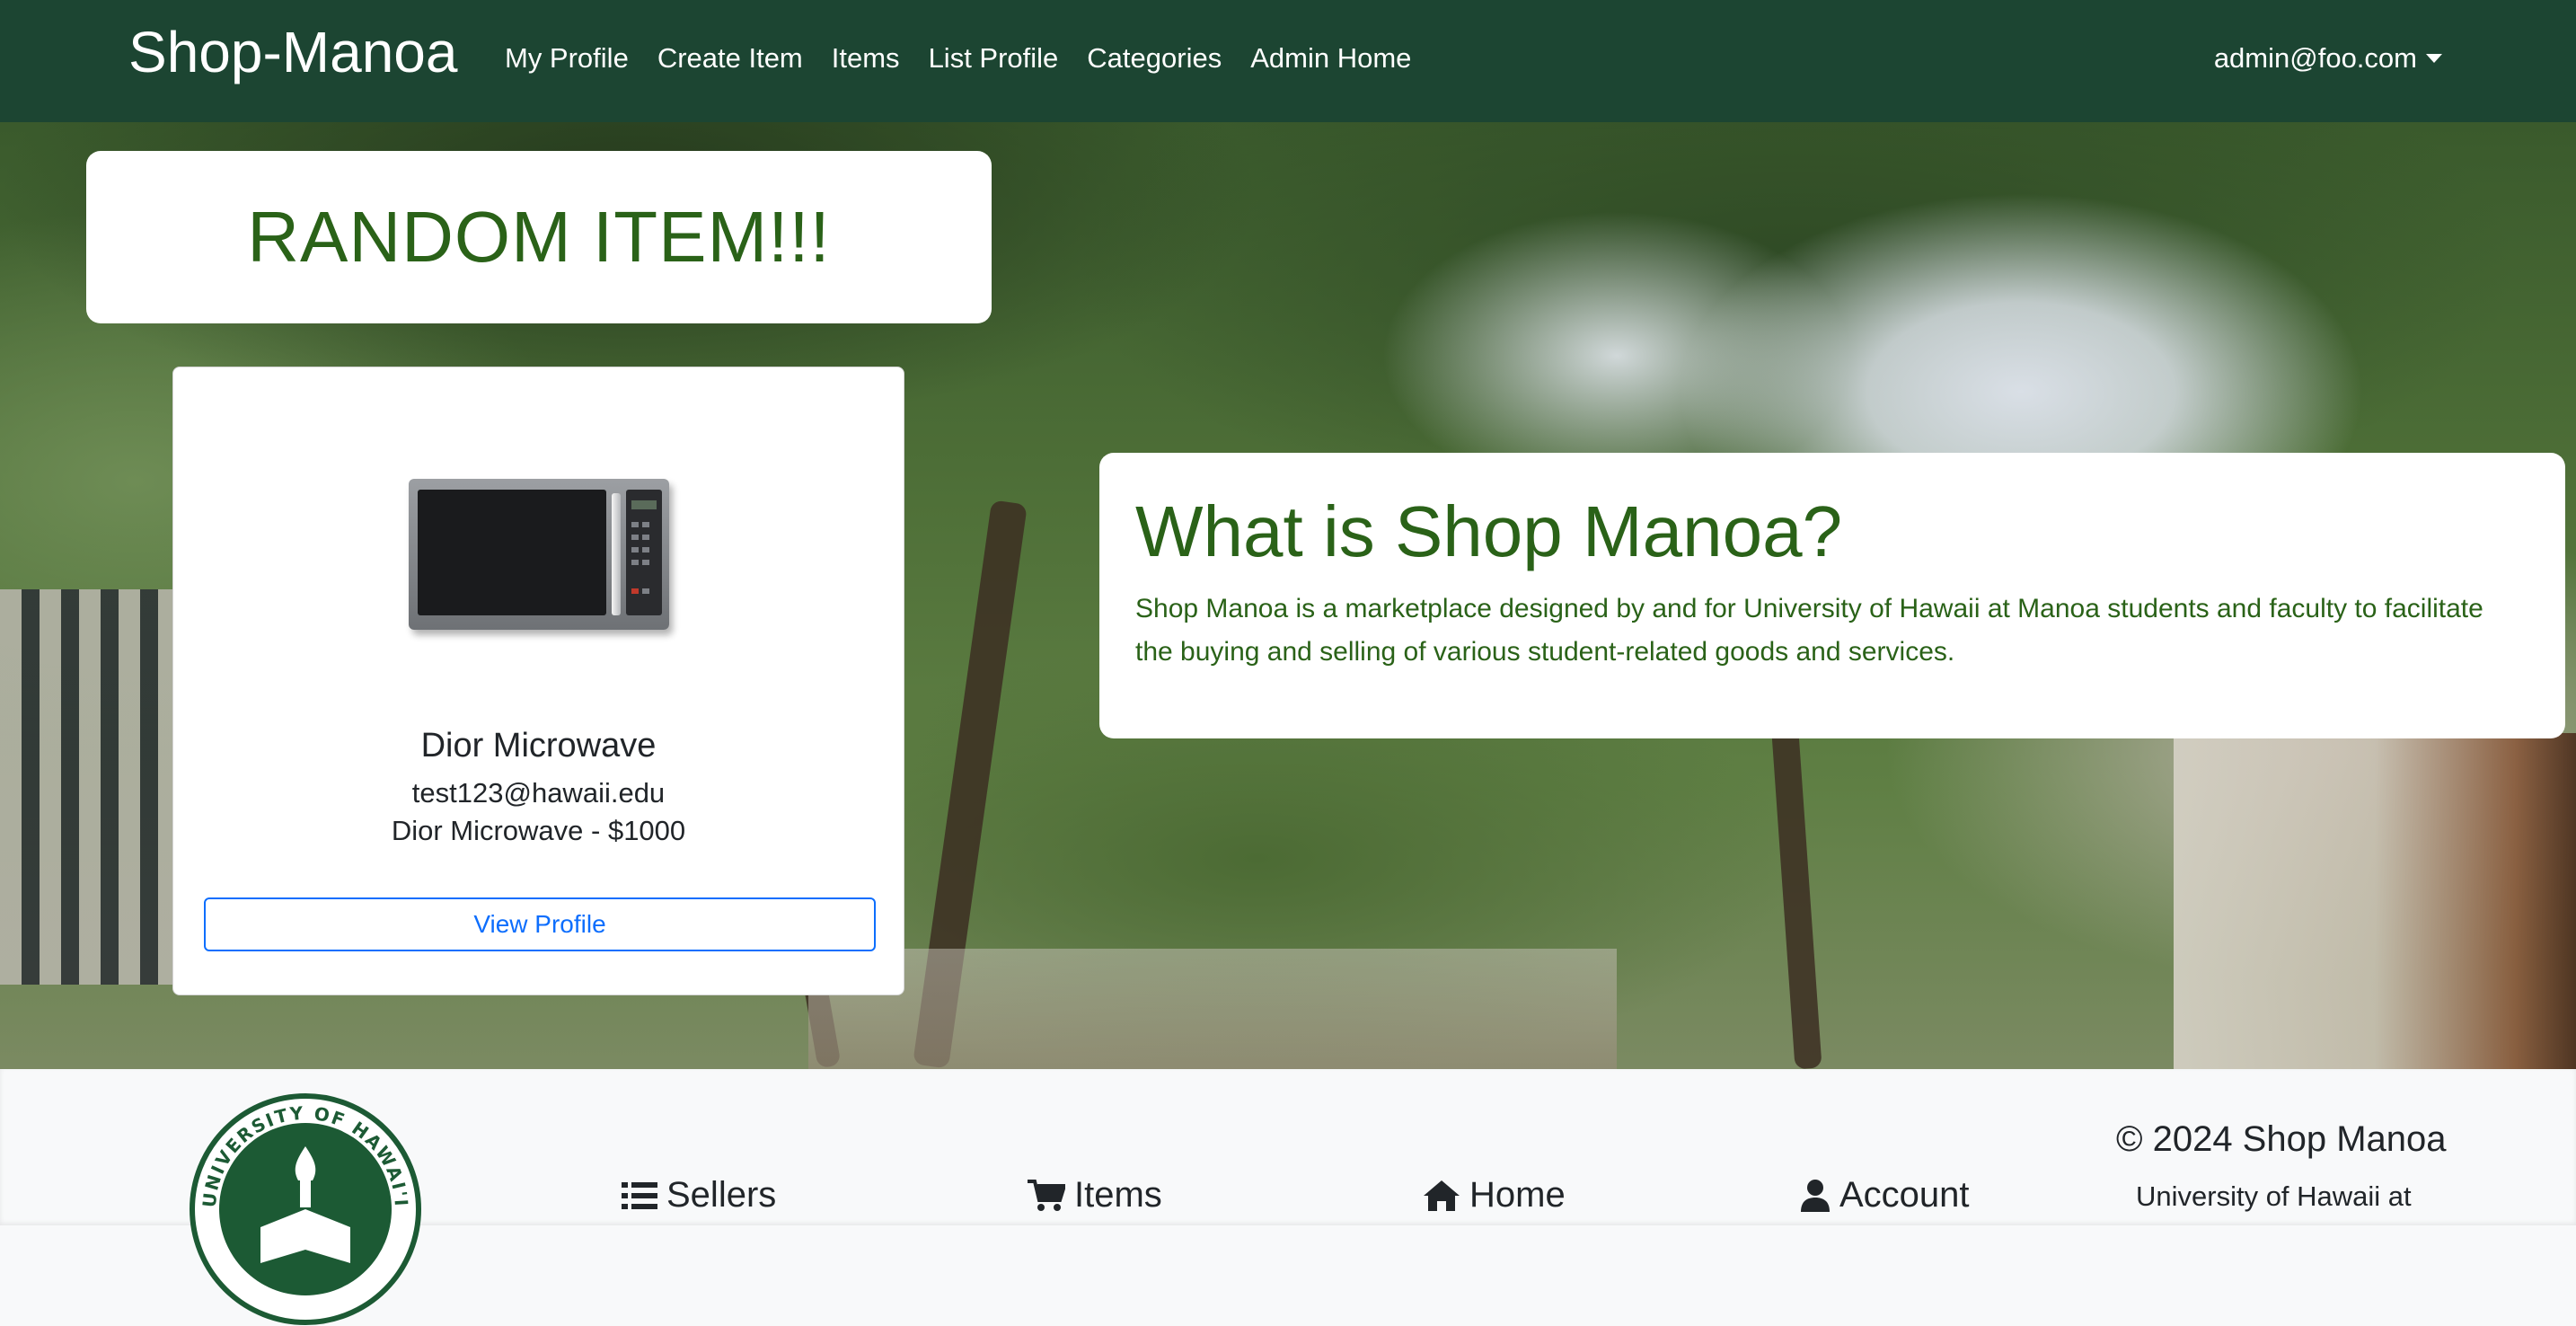  Describe the element at coordinates (512, 552) in the screenshot. I see `microwave-door` at that location.